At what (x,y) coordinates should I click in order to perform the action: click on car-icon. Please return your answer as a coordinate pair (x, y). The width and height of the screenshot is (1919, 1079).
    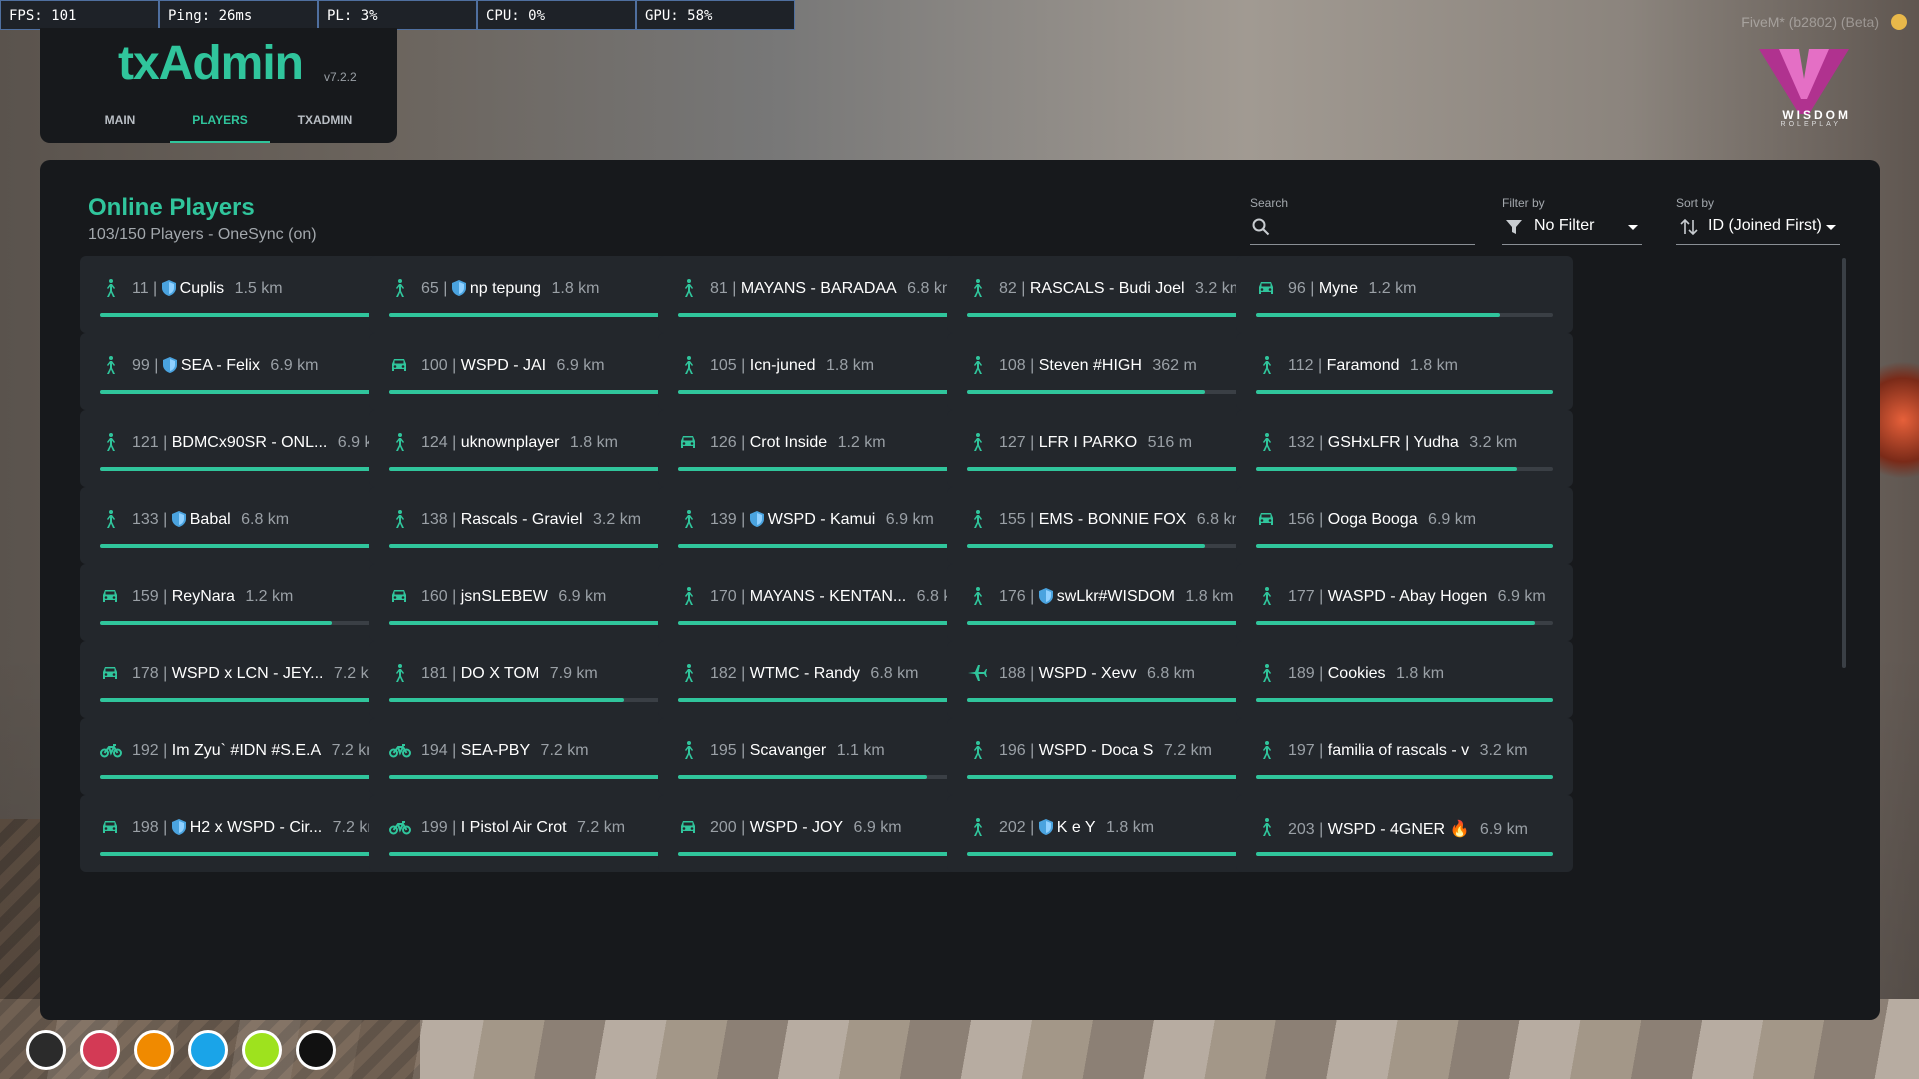
    Looking at the image, I should click on (110, 673).